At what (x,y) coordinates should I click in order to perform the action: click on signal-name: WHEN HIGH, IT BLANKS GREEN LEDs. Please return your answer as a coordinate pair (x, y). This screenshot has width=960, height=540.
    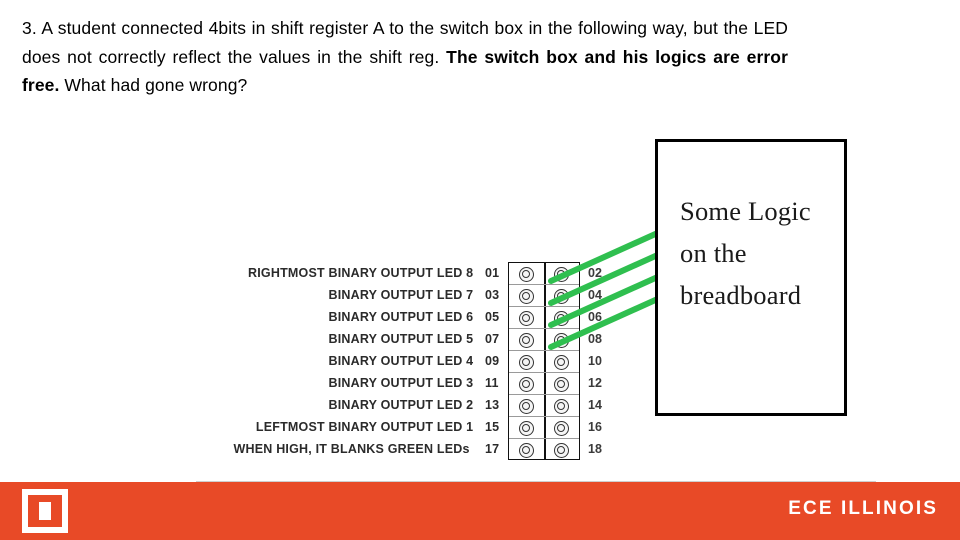
    Looking at the image, I should click on (351, 449).